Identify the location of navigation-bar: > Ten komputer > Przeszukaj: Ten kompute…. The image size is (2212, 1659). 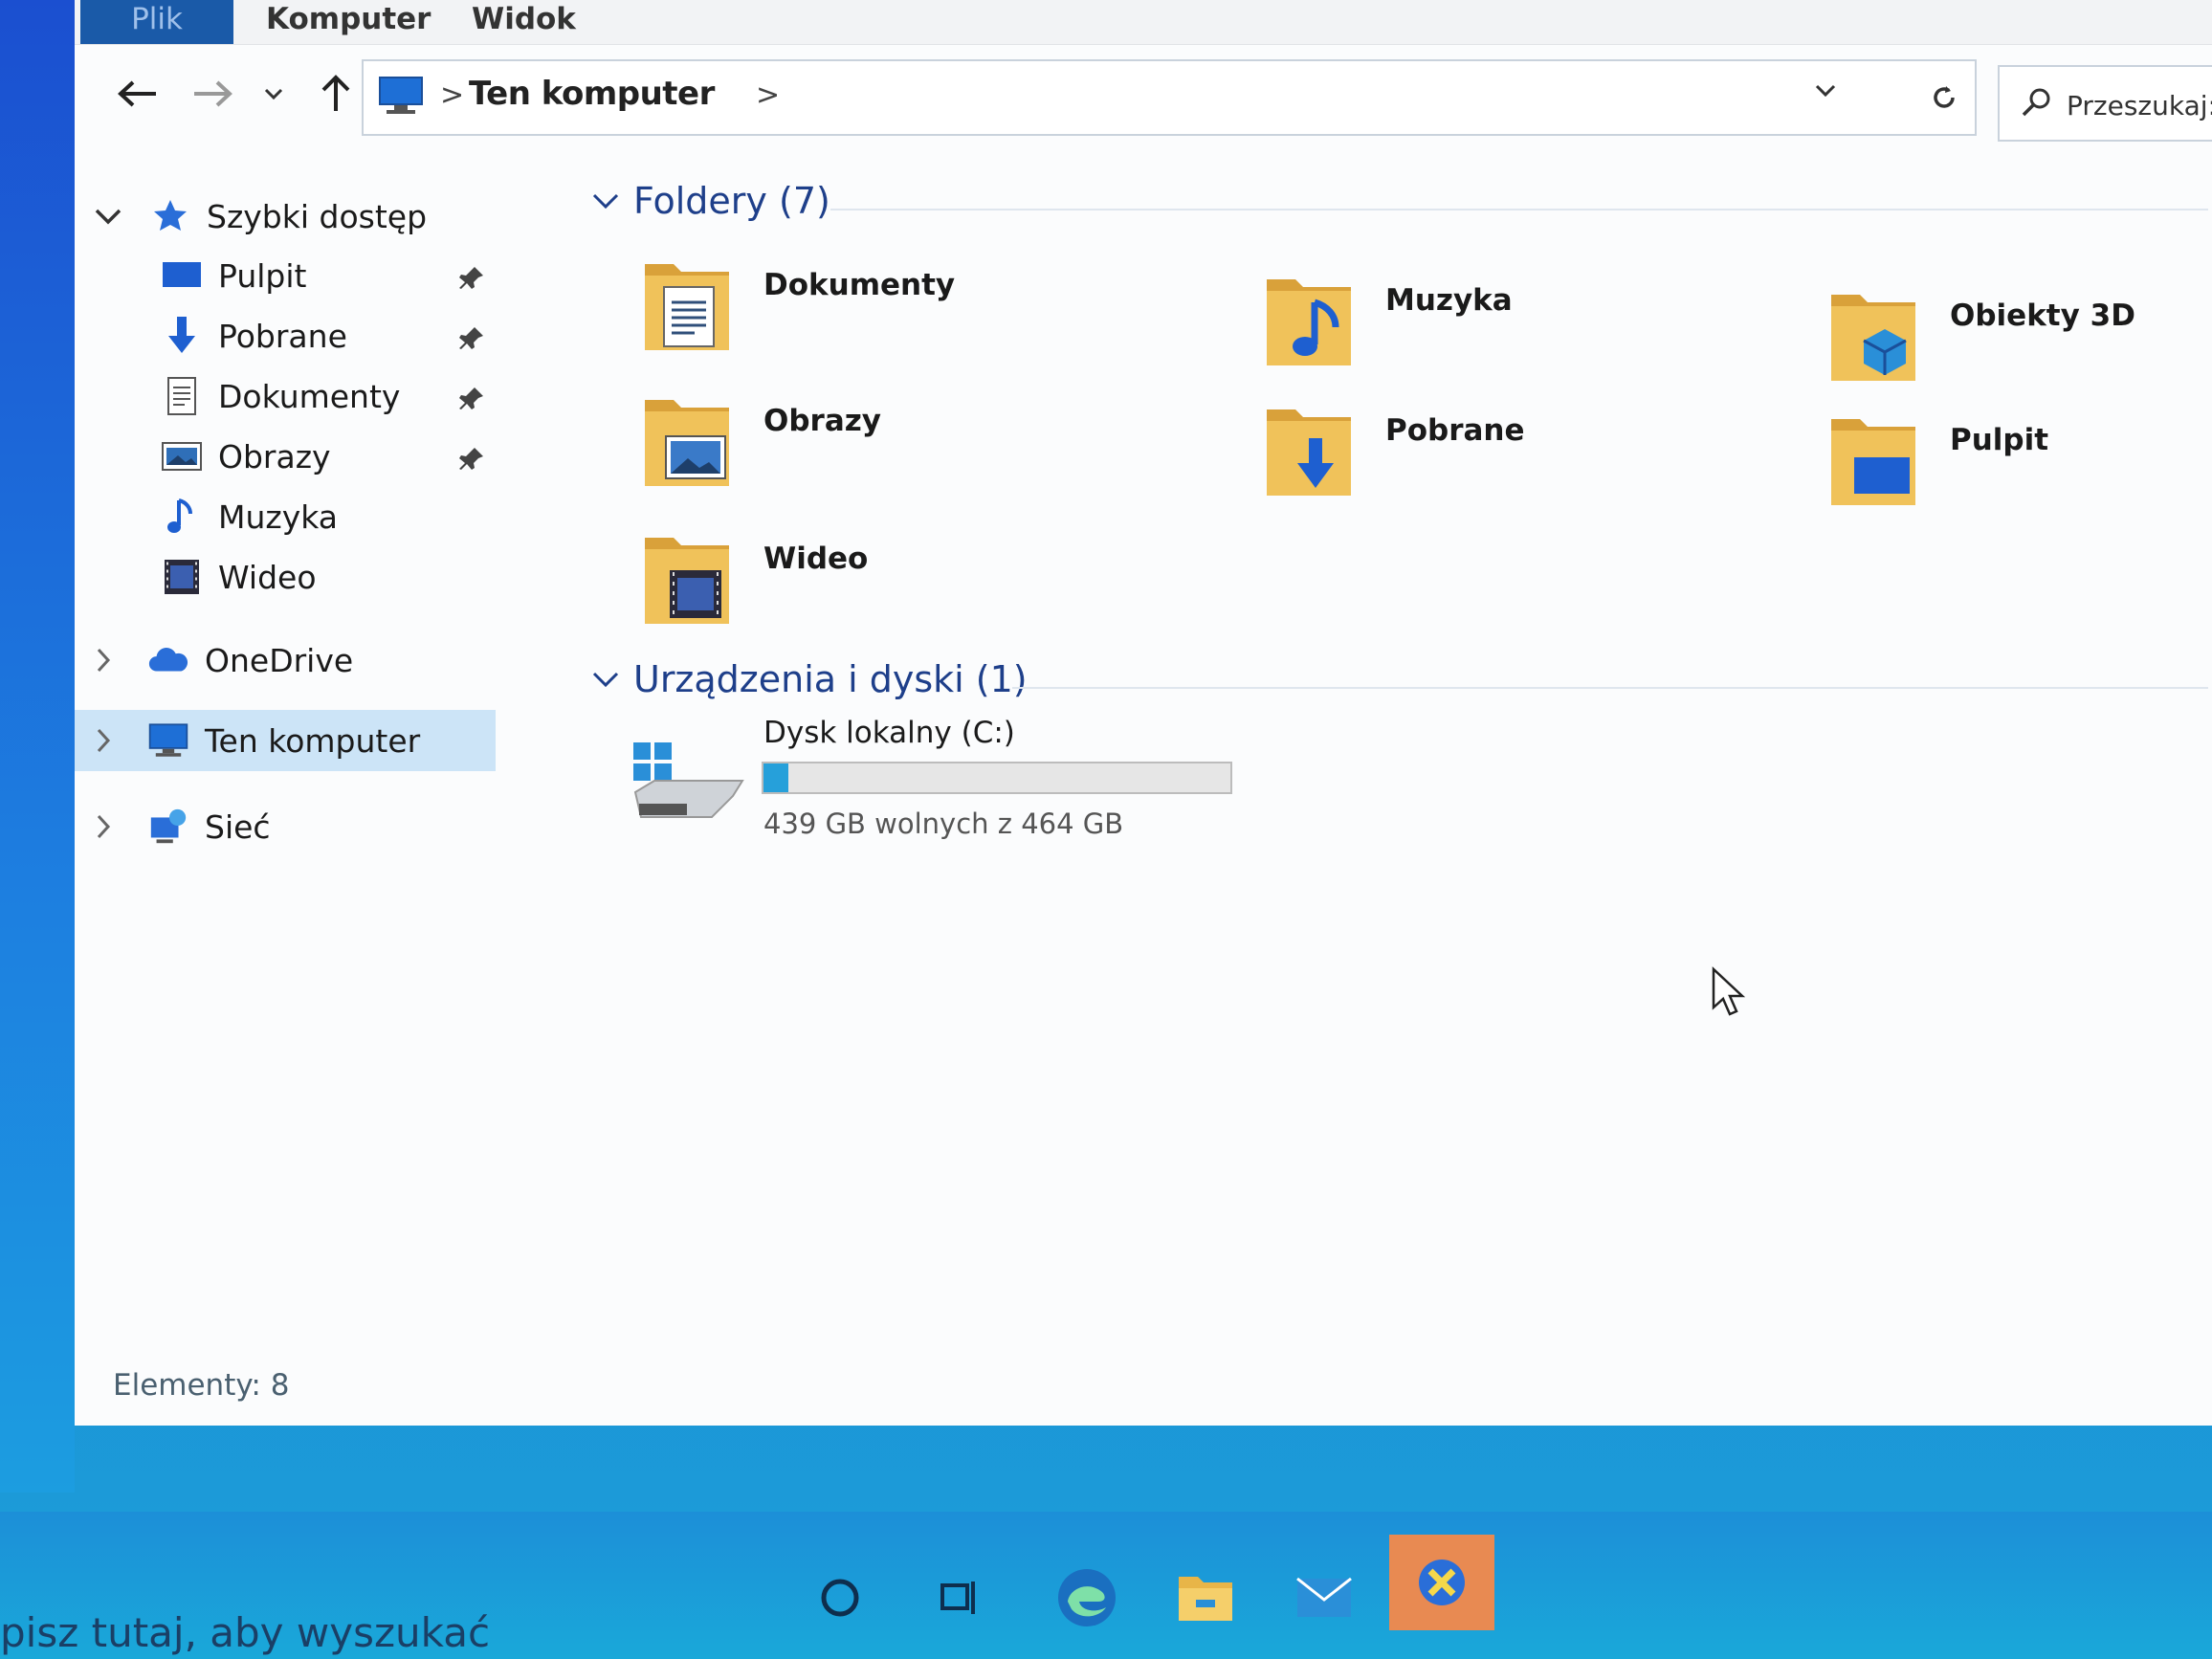
(1143, 112).